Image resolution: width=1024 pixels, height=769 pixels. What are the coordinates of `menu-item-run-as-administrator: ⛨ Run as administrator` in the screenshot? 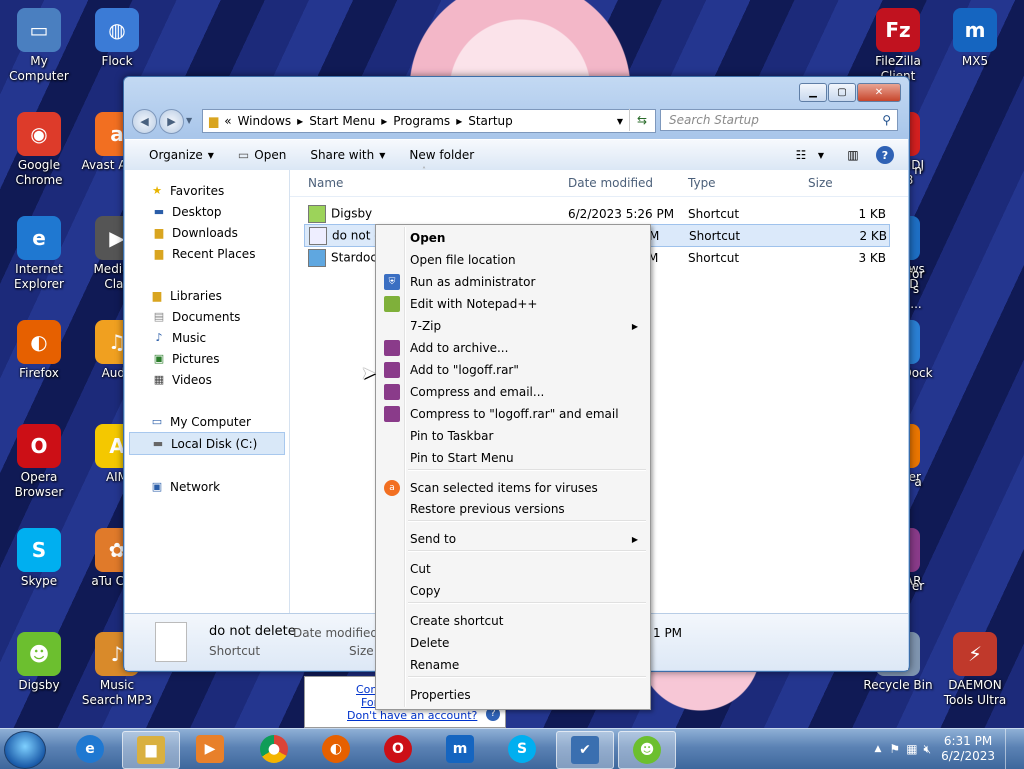 It's located at (513, 282).